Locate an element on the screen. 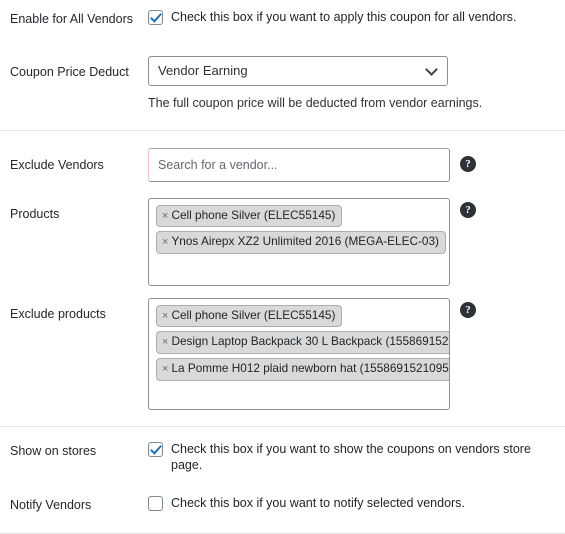 Image resolution: width=565 pixels, height=534 pixels. label-enable-for-all-vendors: Enable for All Vendors is located at coordinates (71, 19).